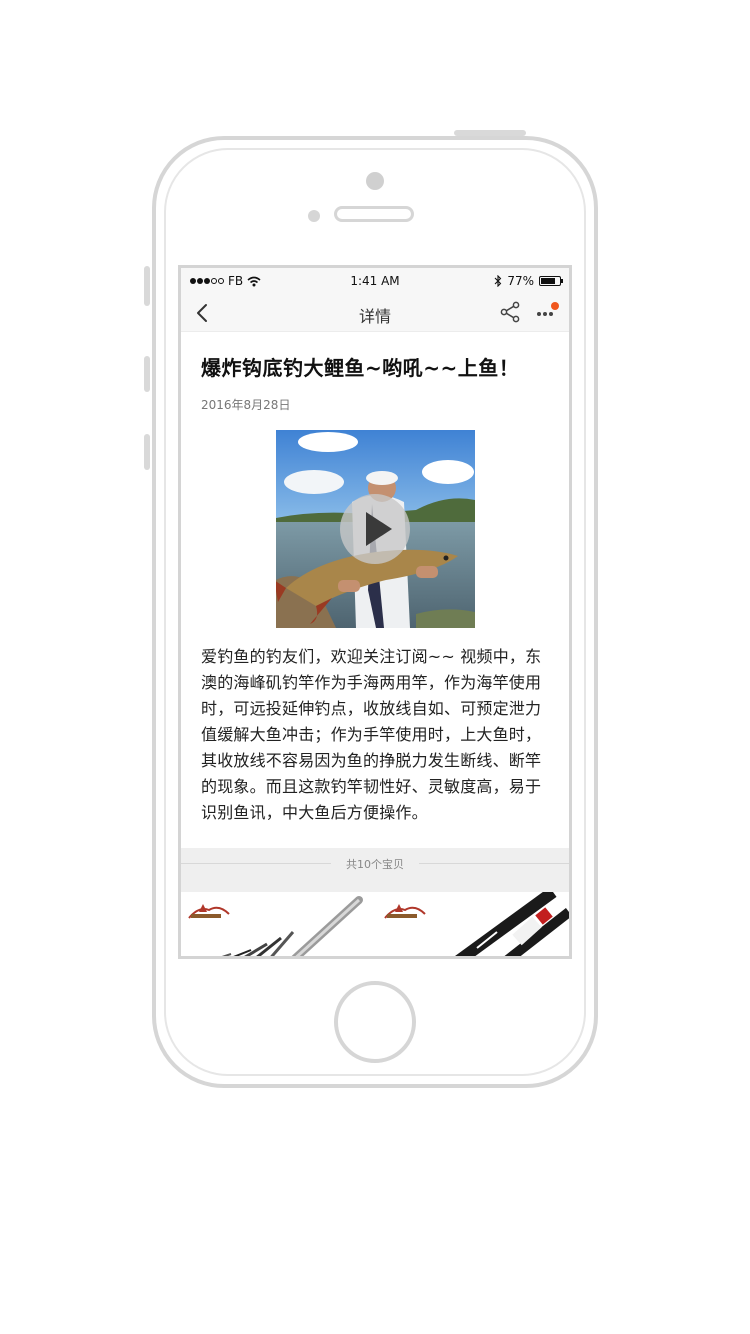  What do you see at coordinates (147, 374) in the screenshot?
I see `volume-up-button` at bounding box center [147, 374].